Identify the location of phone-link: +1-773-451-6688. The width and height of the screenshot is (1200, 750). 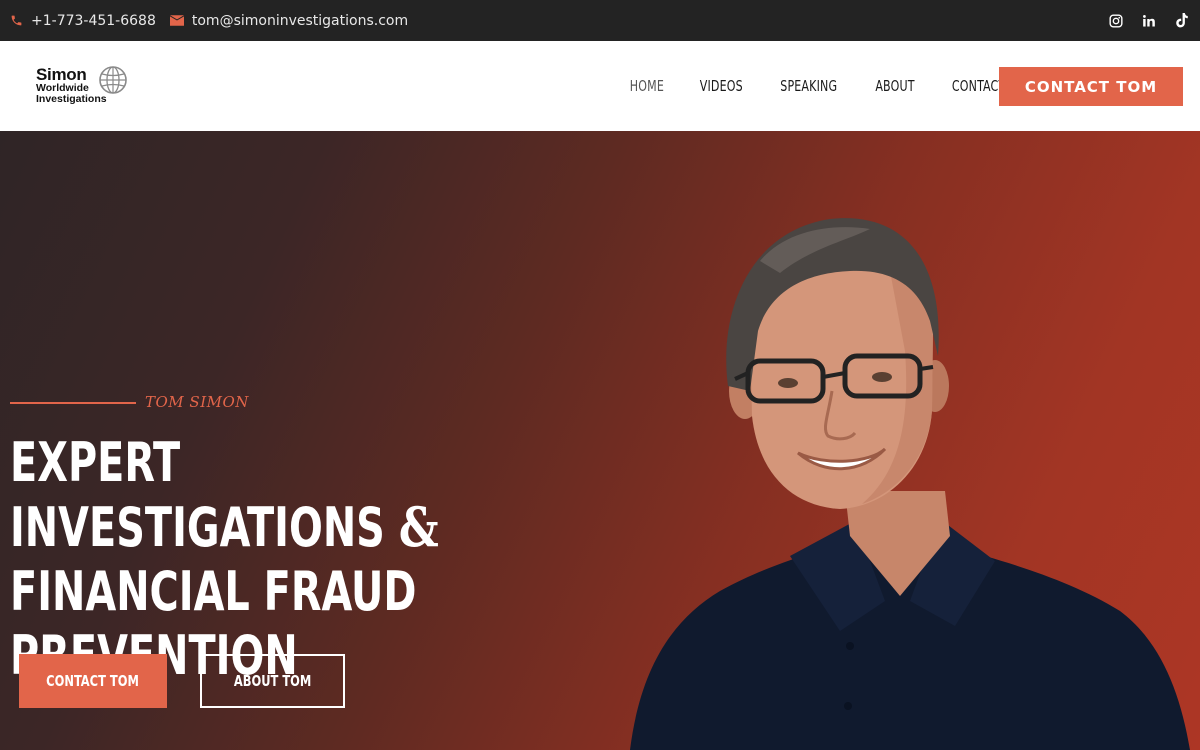
(83, 21).